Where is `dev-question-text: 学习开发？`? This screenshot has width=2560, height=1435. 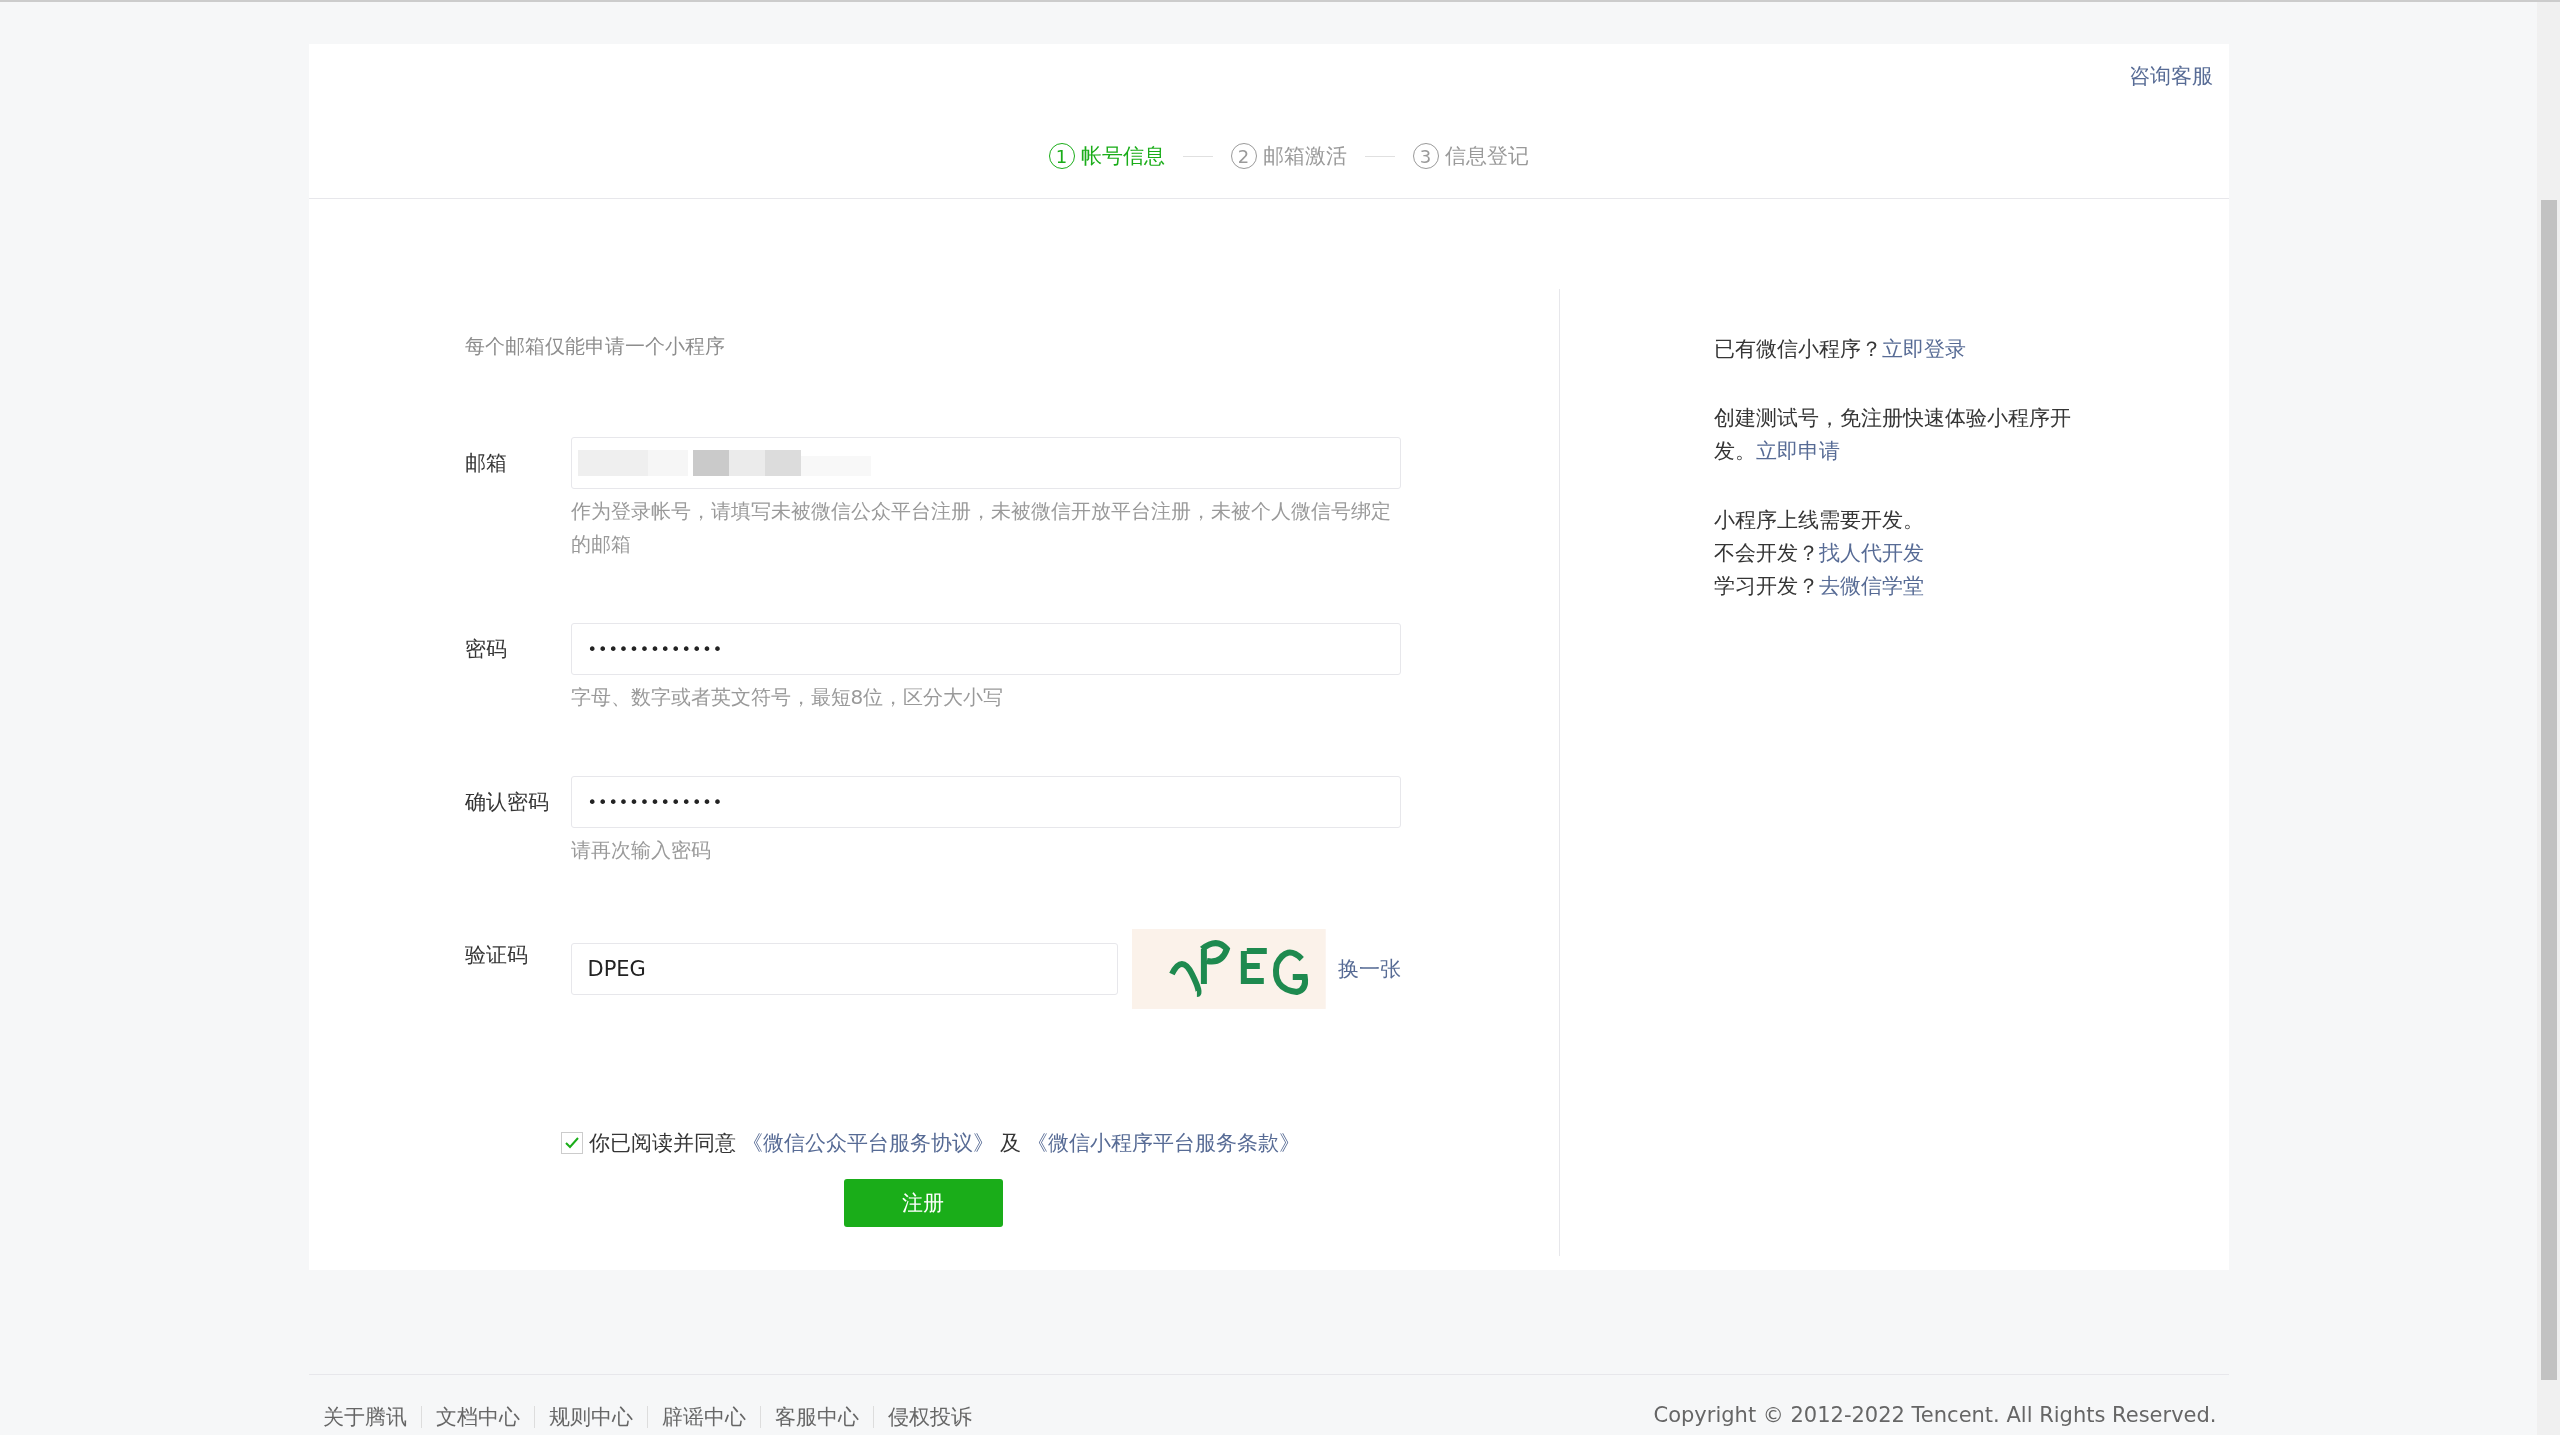
dev-question-text: 学习开发？ is located at coordinates (1766, 586).